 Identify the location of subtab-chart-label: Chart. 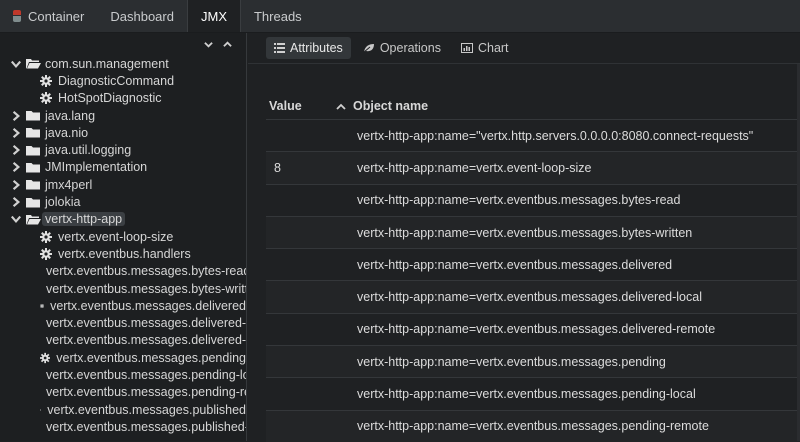
(493, 48).